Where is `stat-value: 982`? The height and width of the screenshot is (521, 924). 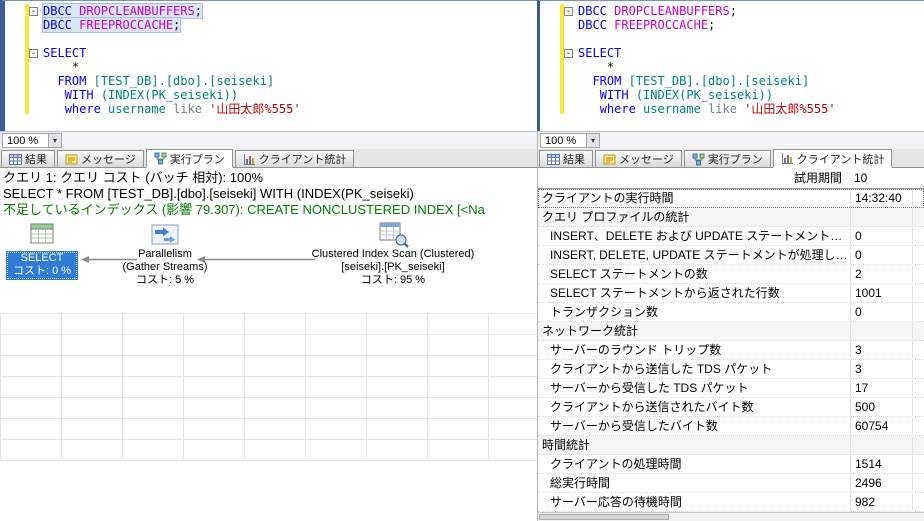
stat-value: 982 is located at coordinates (881, 502).